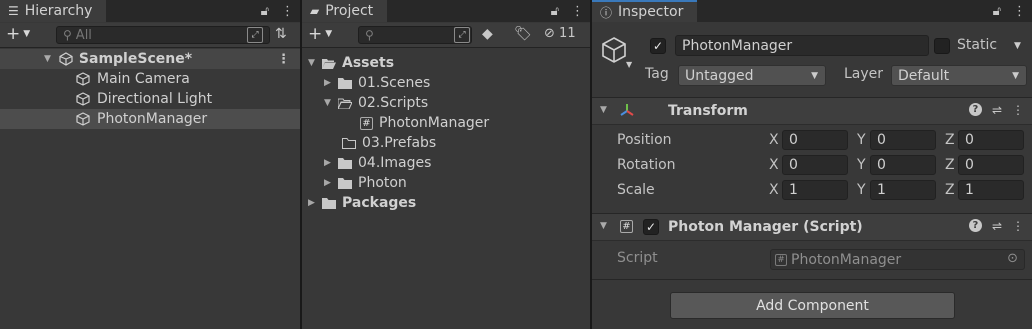  What do you see at coordinates (959, 75) in the screenshot?
I see `layer-dropdown: Default ▼` at bounding box center [959, 75].